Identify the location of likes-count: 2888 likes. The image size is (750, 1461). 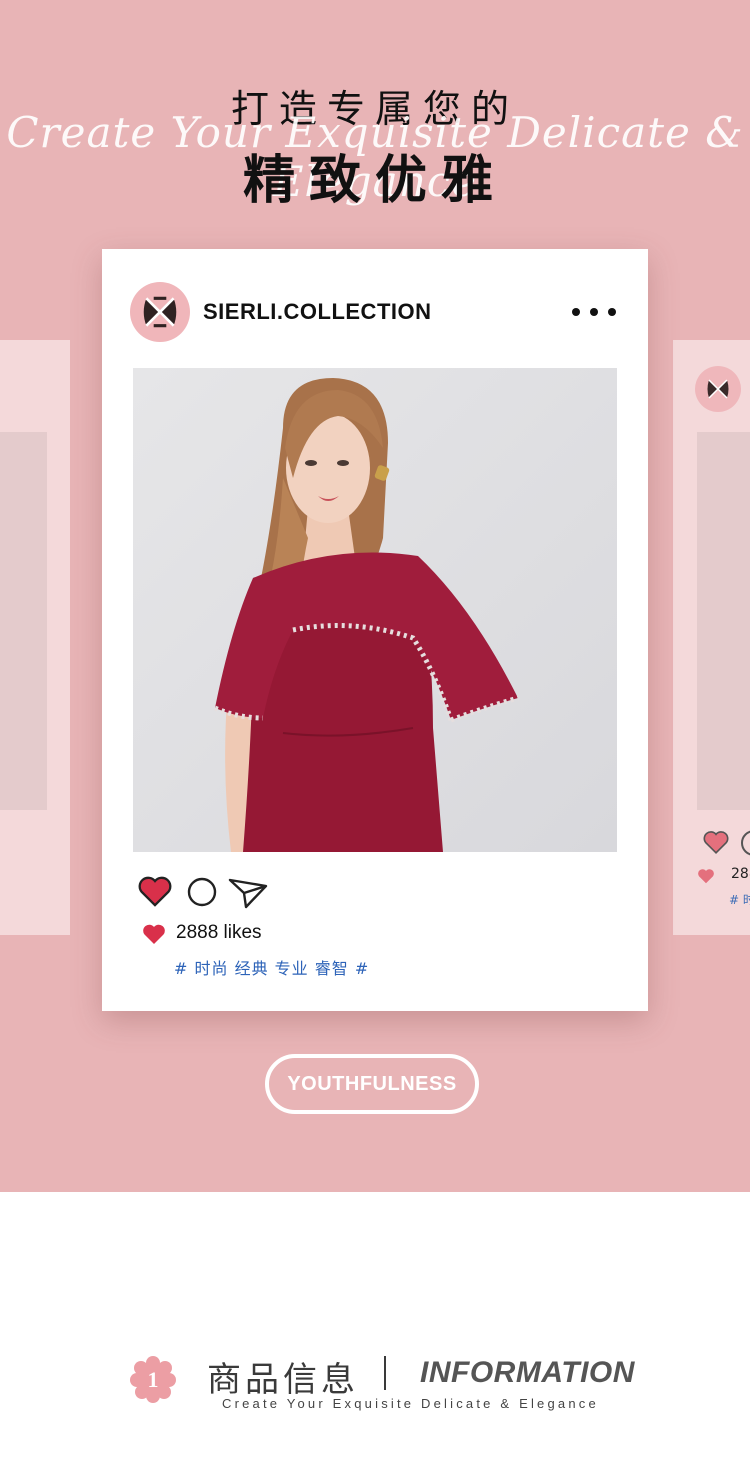
(219, 932).